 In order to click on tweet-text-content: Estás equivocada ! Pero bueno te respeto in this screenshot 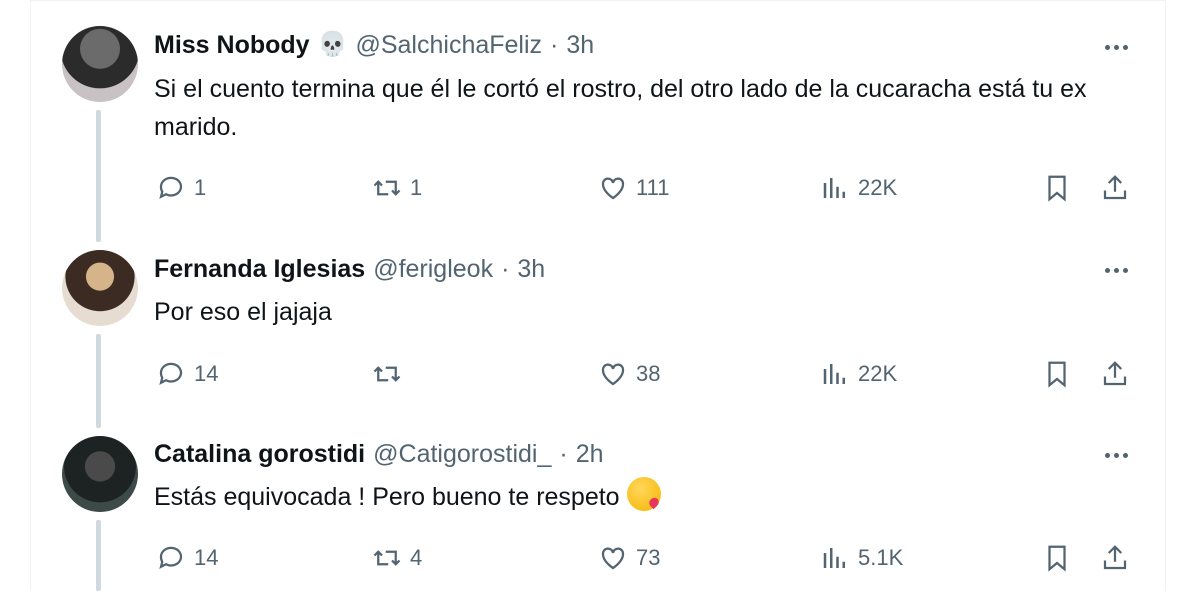, I will do `click(387, 497)`.